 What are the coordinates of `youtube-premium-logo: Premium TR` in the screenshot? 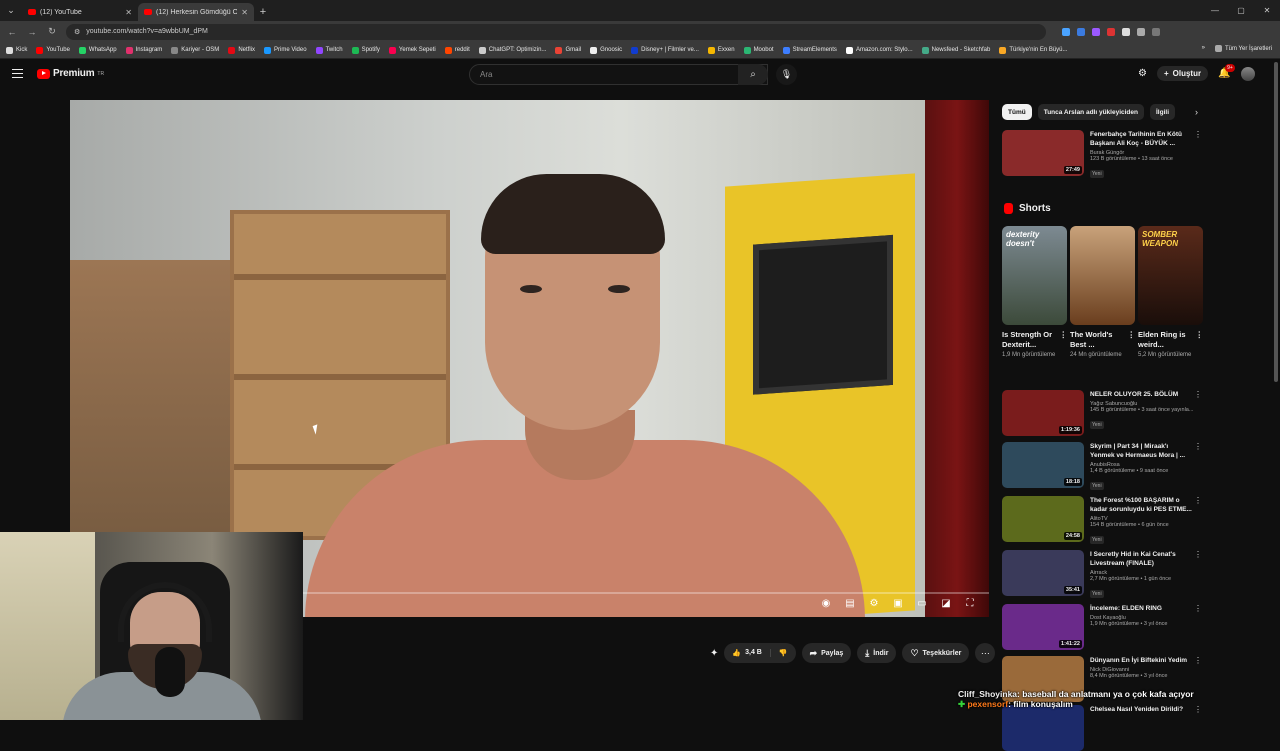 It's located at (70, 73).